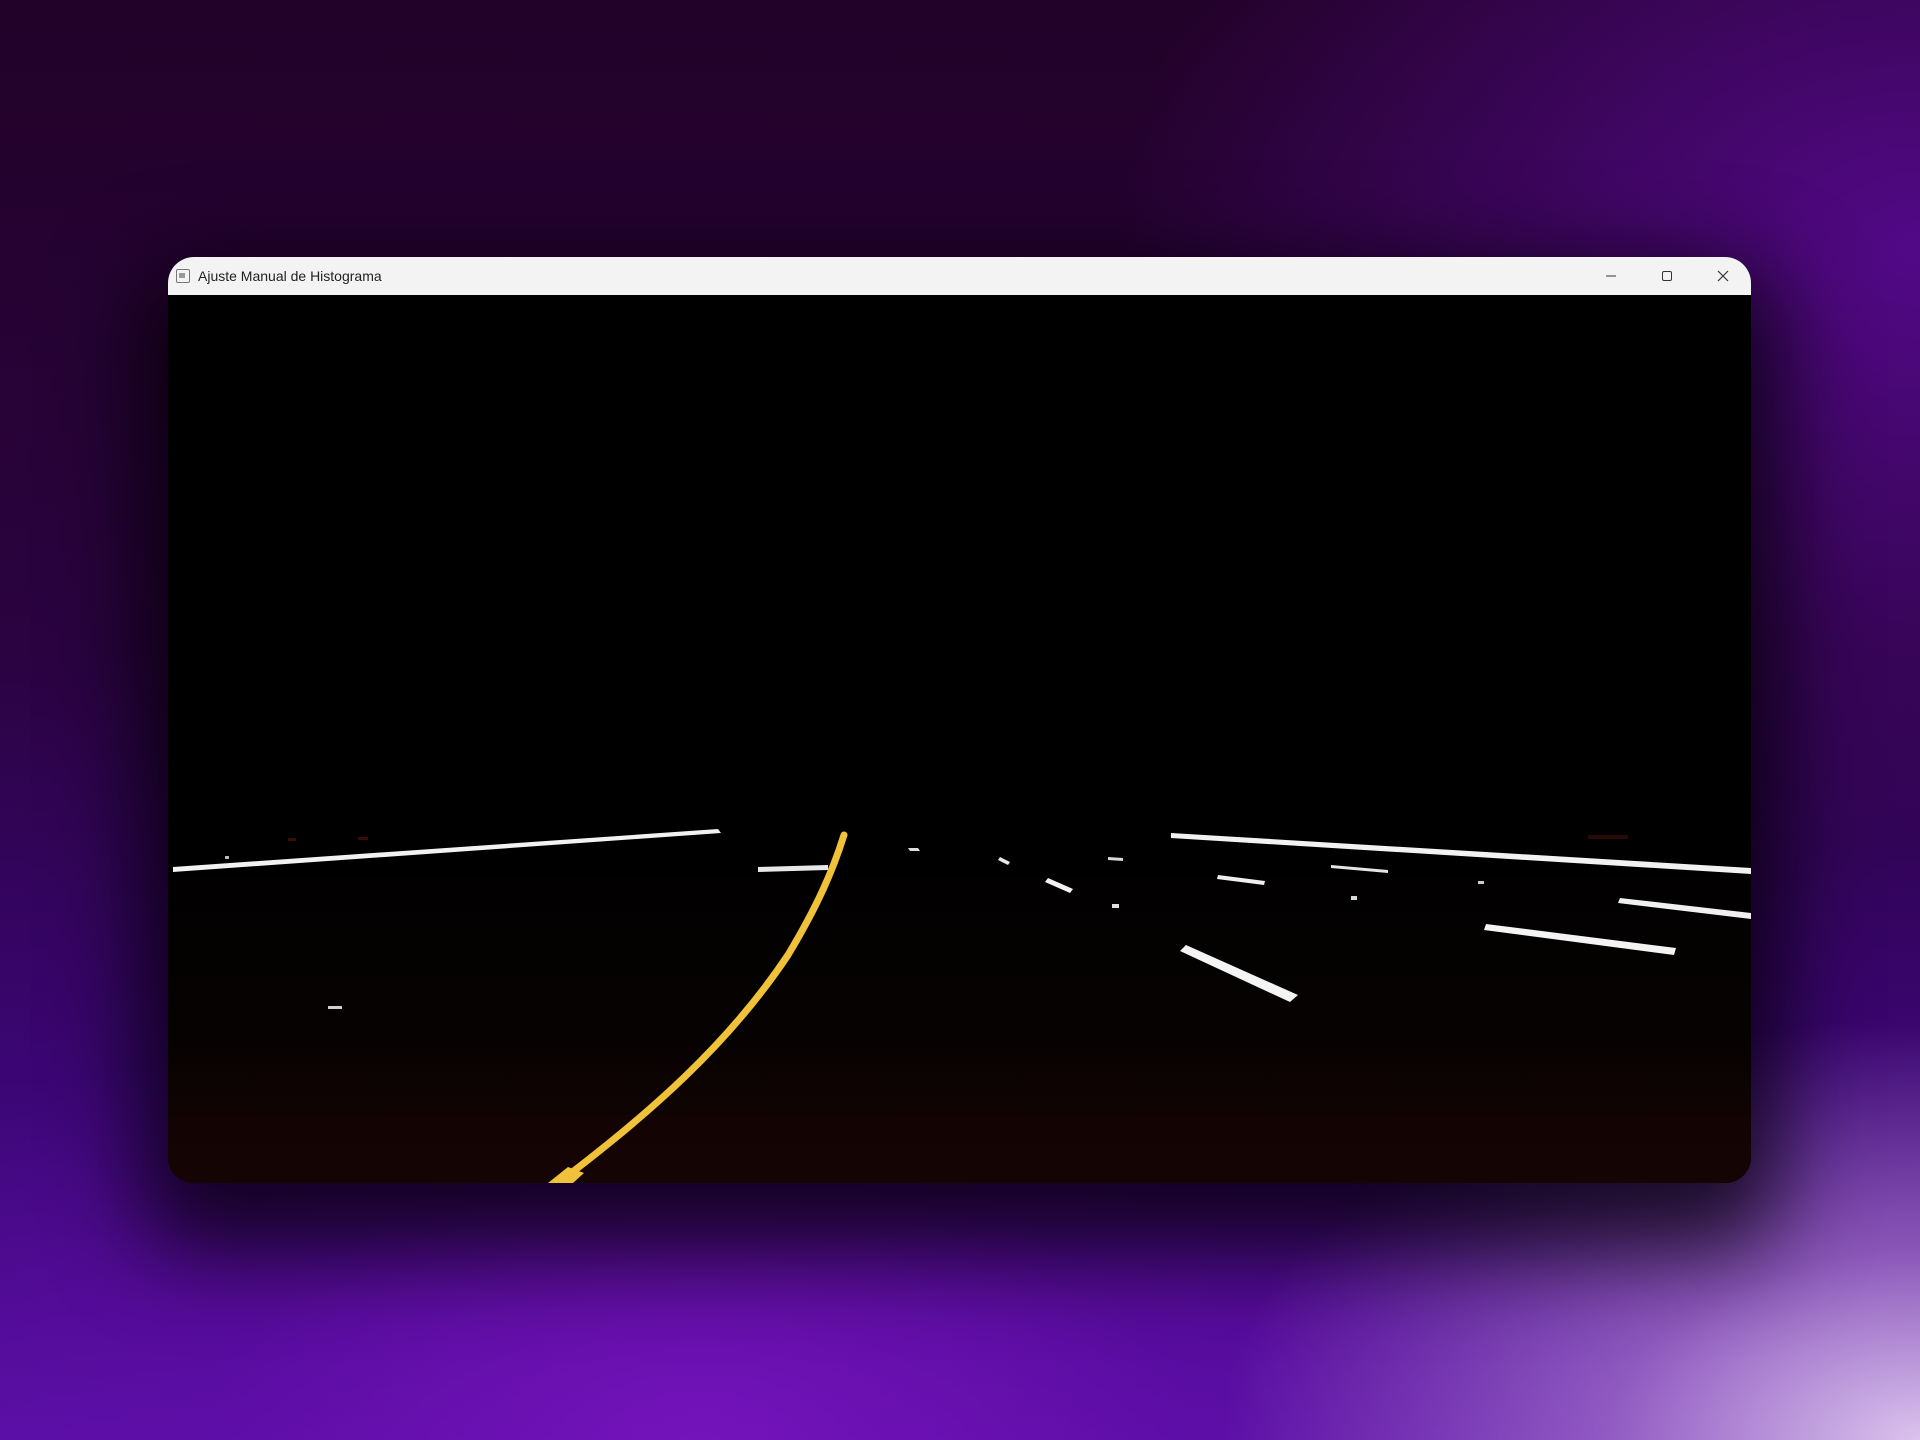 The image size is (1920, 1440). I want to click on close-button, so click(1723, 276).